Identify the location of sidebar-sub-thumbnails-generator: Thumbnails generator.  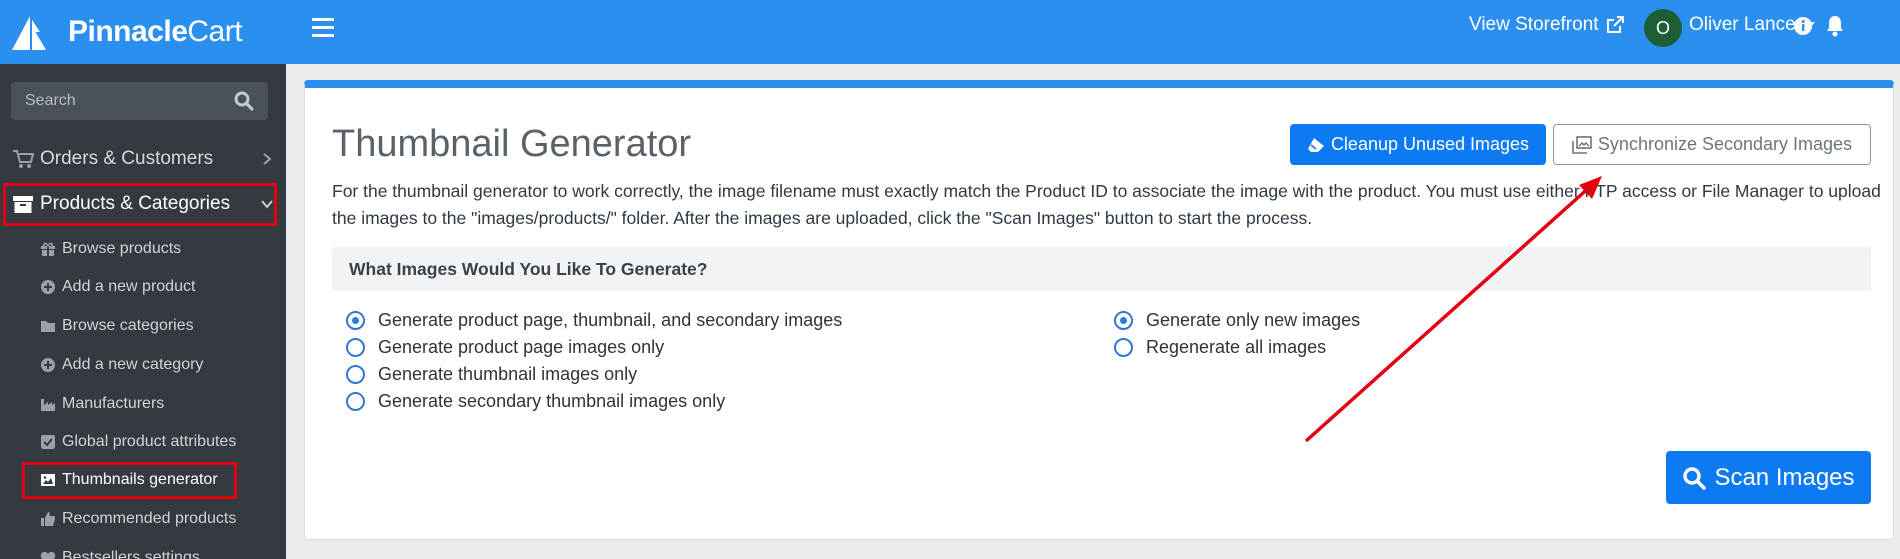
(129, 480).